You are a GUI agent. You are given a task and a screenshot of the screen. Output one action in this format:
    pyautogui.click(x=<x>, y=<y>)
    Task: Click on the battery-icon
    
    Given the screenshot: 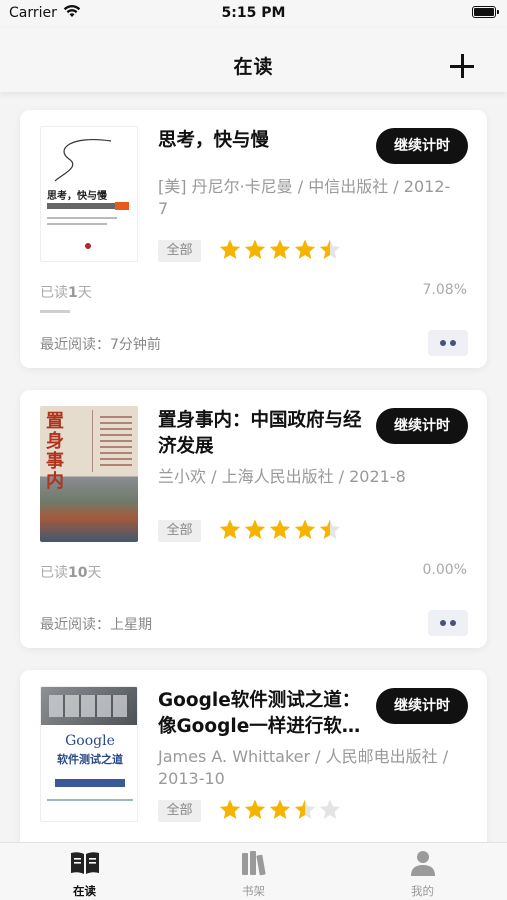 What is the action you would take?
    pyautogui.click(x=485, y=12)
    